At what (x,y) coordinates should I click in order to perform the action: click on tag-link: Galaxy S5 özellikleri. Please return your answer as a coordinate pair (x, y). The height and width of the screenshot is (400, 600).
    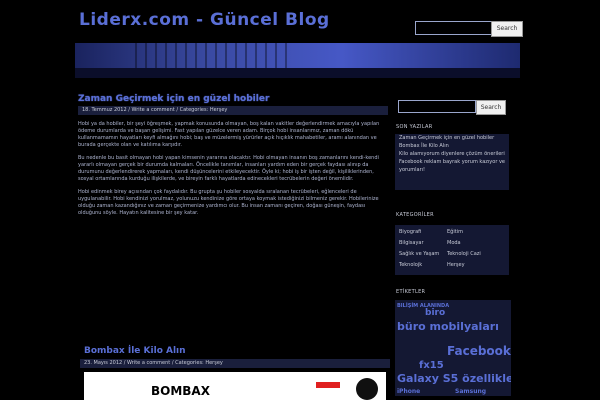
    Looking at the image, I should click on (454, 378).